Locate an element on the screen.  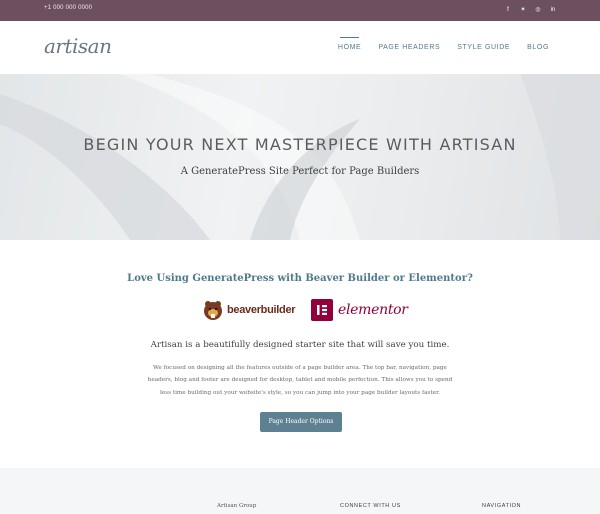
twitter-icon: ✶ is located at coordinates (523, 10).